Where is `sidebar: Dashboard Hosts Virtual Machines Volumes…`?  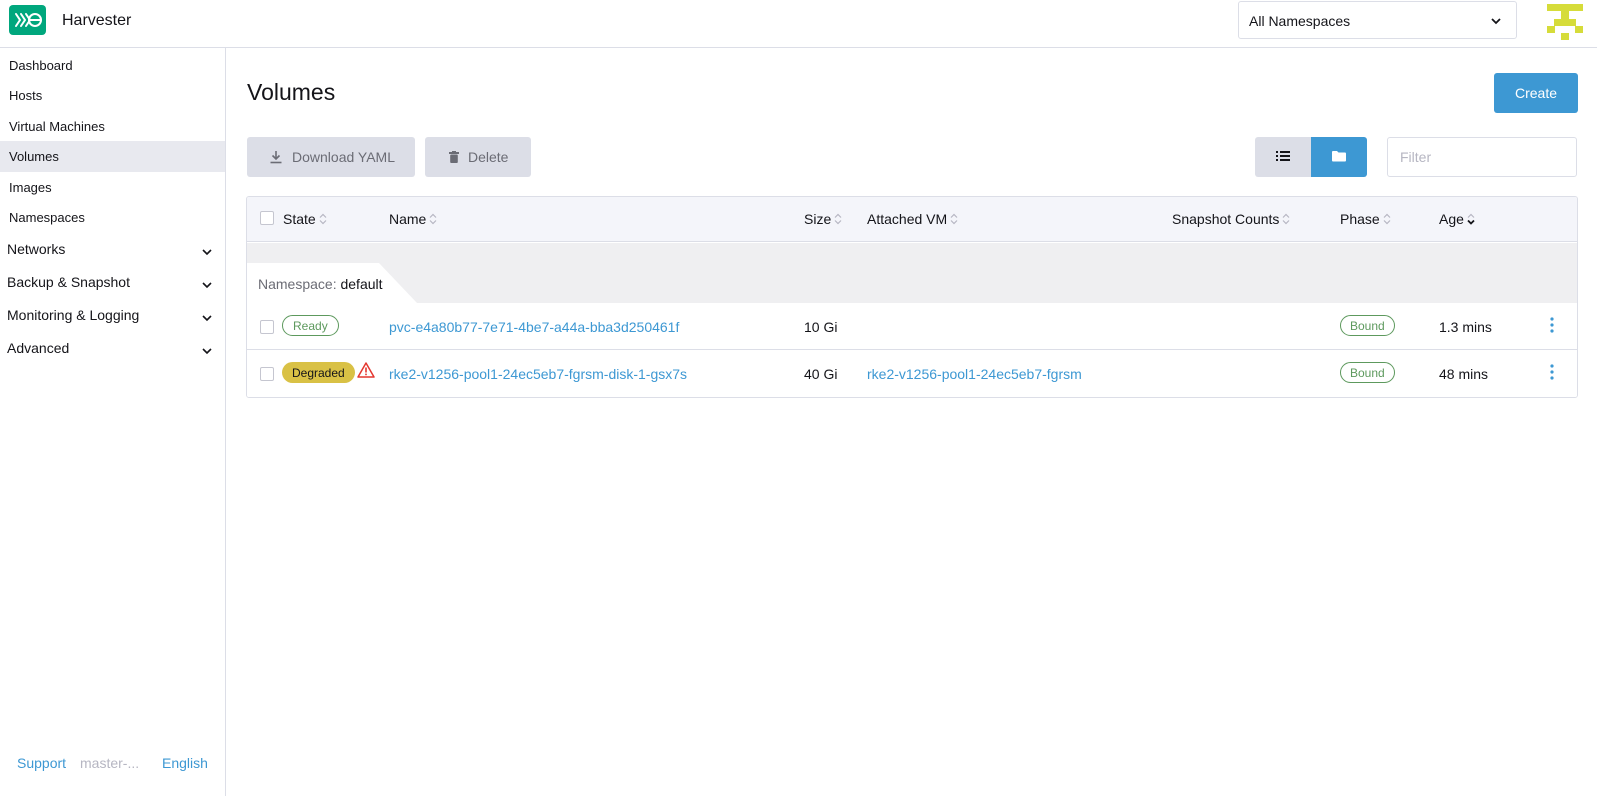 sidebar: Dashboard Hosts Virtual Machines Volumes… is located at coordinates (113, 422).